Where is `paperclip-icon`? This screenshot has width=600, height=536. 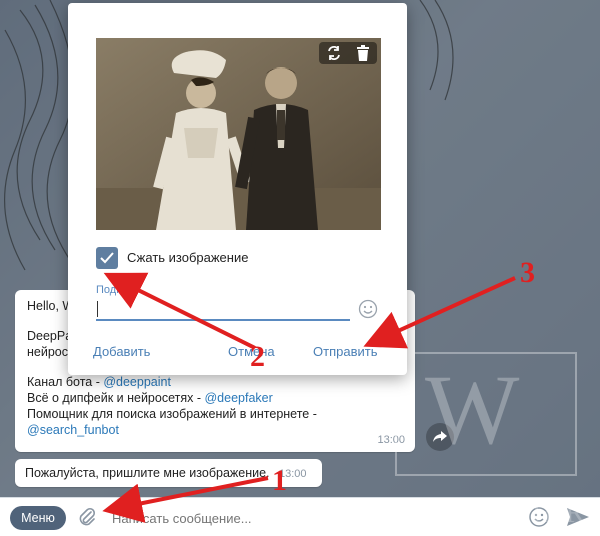 paperclip-icon is located at coordinates (87, 517).